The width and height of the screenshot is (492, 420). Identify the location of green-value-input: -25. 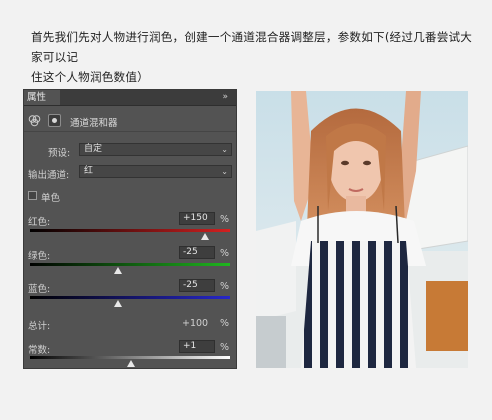
(197, 252).